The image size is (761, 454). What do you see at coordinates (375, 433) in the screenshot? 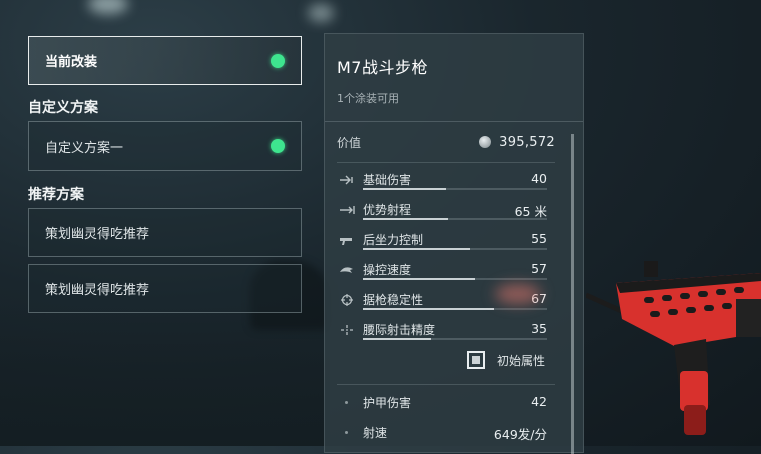
I see `extra-stat-label: 射速` at bounding box center [375, 433].